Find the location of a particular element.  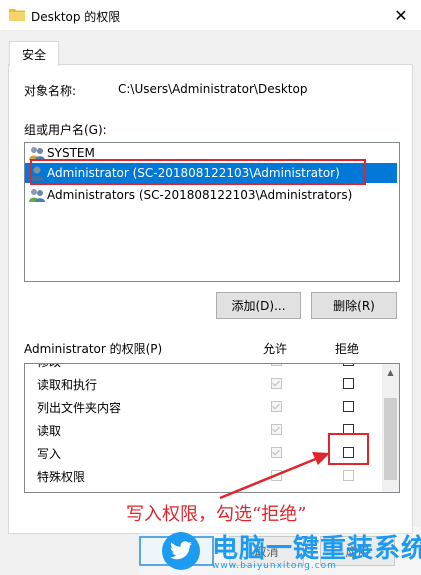

highlight-box-deny-write is located at coordinates (348, 449).